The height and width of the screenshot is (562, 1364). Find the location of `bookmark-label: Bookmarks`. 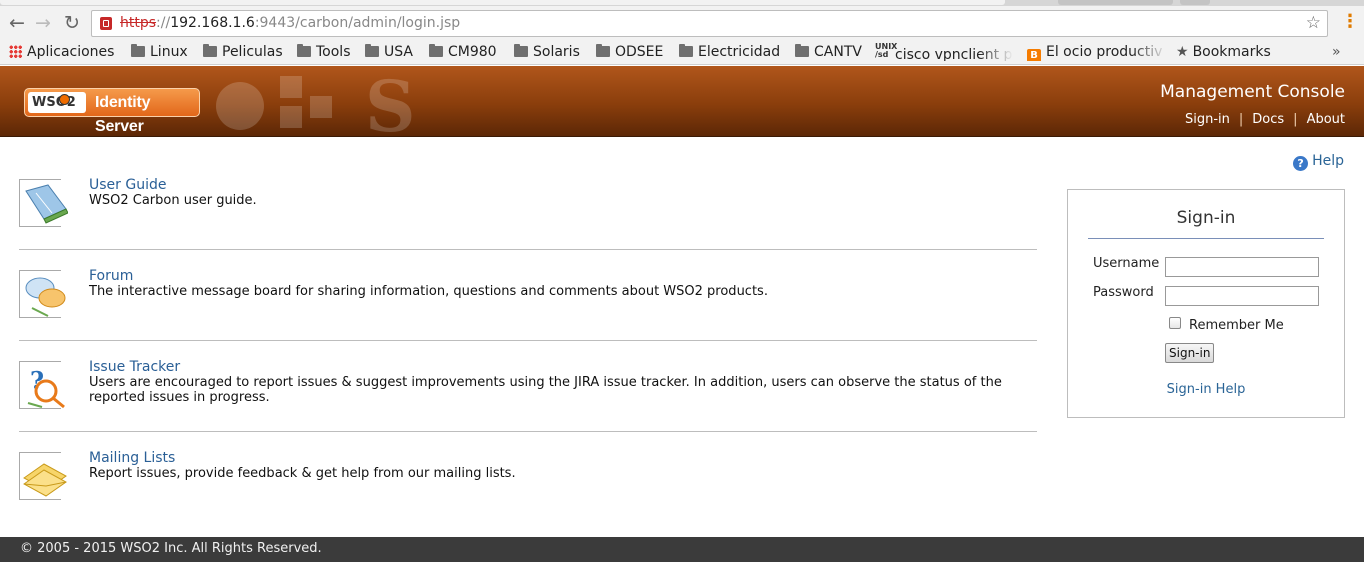

bookmark-label: Bookmarks is located at coordinates (1231, 52).